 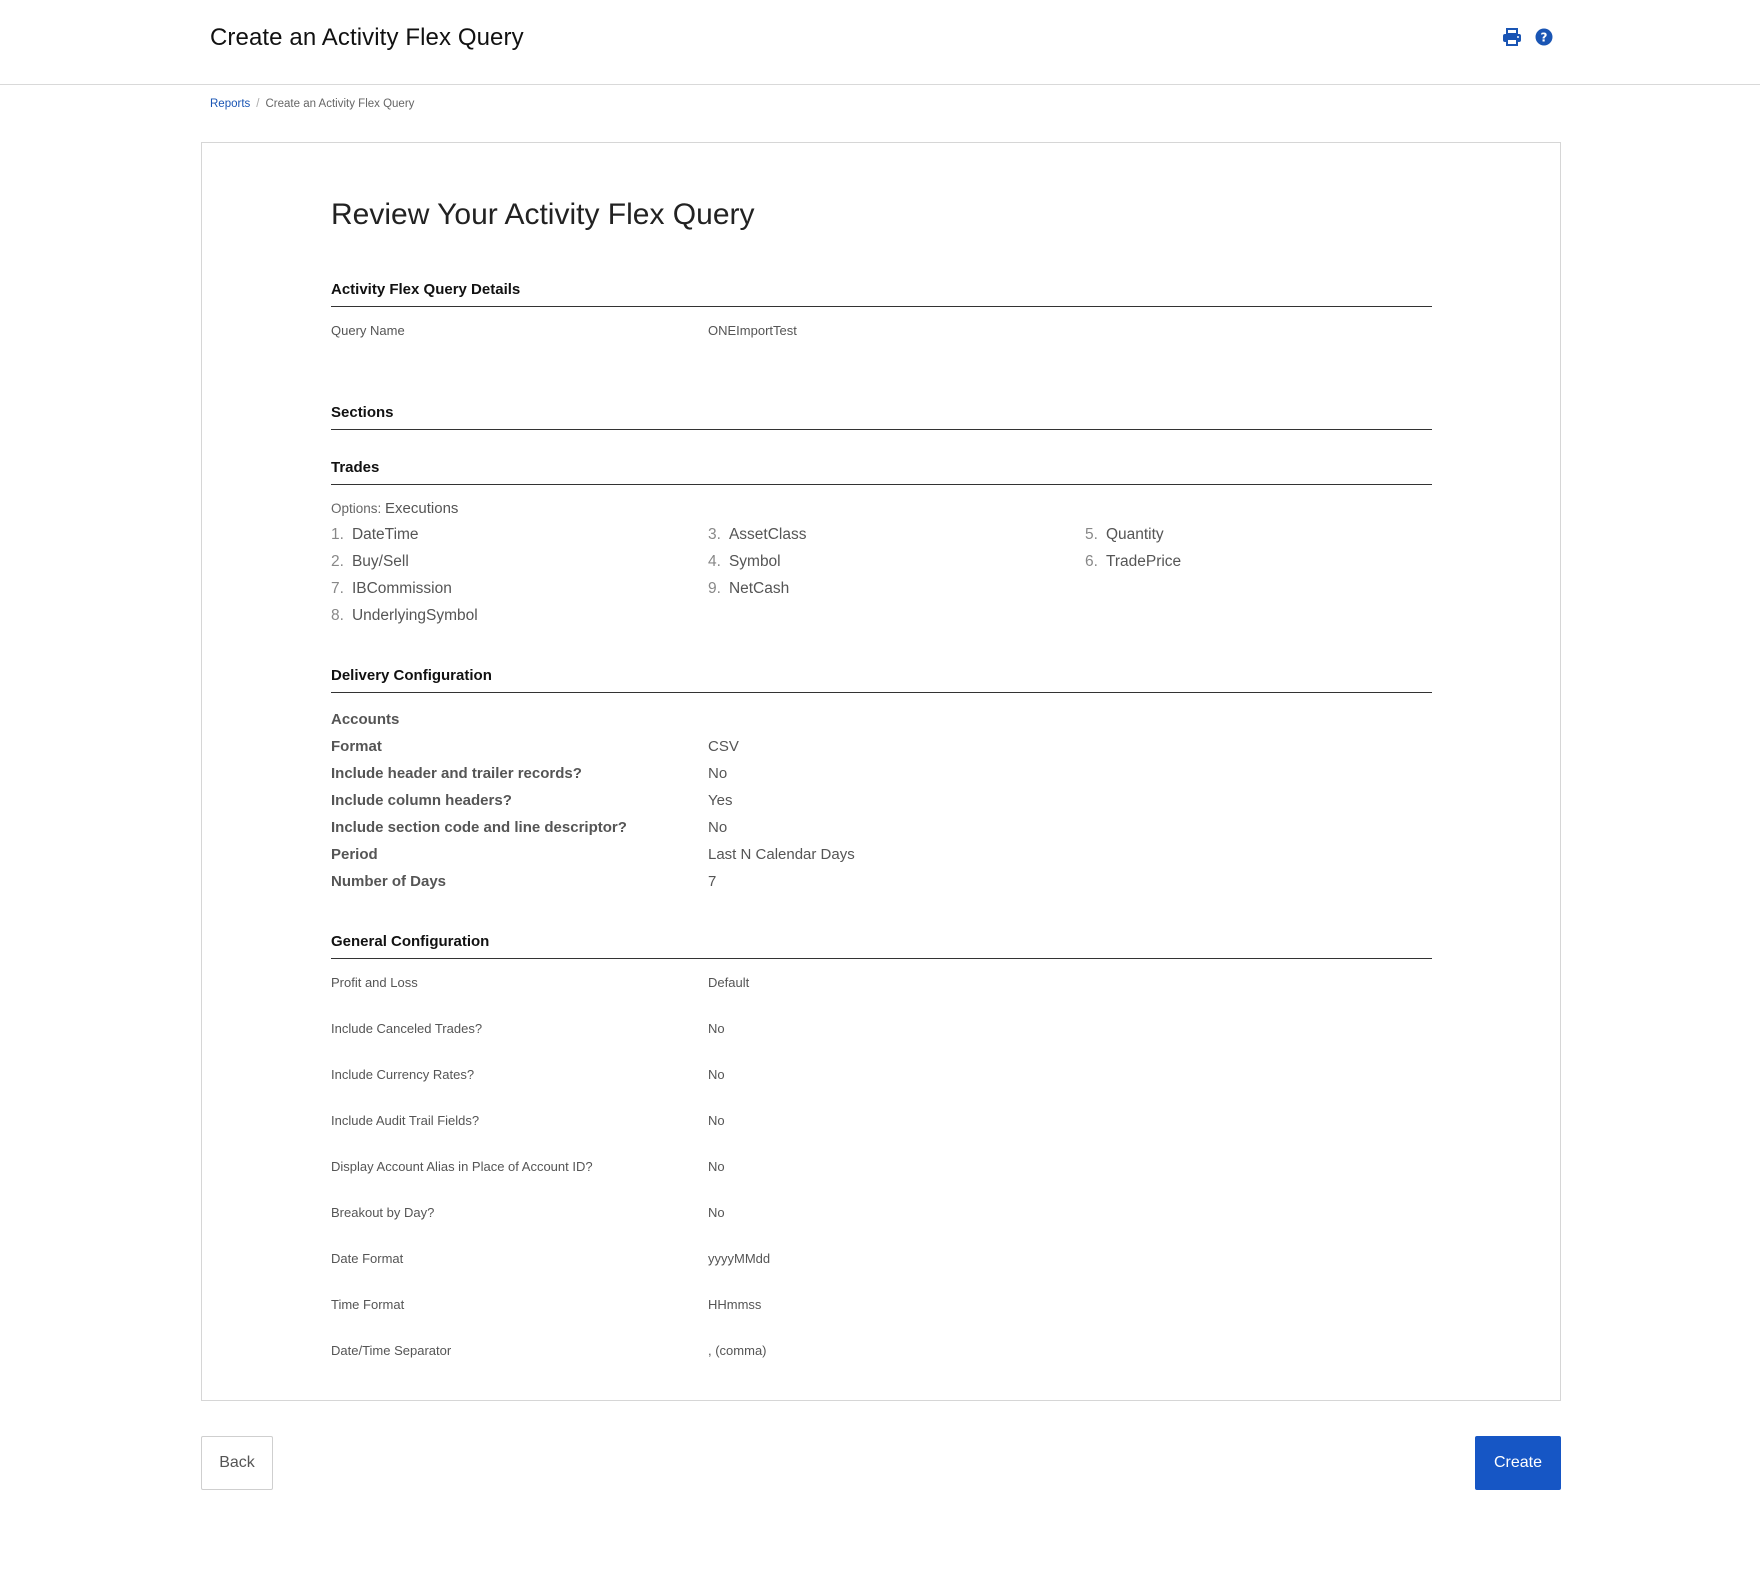 What do you see at coordinates (723, 746) in the screenshot?
I see `delivery-value: CSV` at bounding box center [723, 746].